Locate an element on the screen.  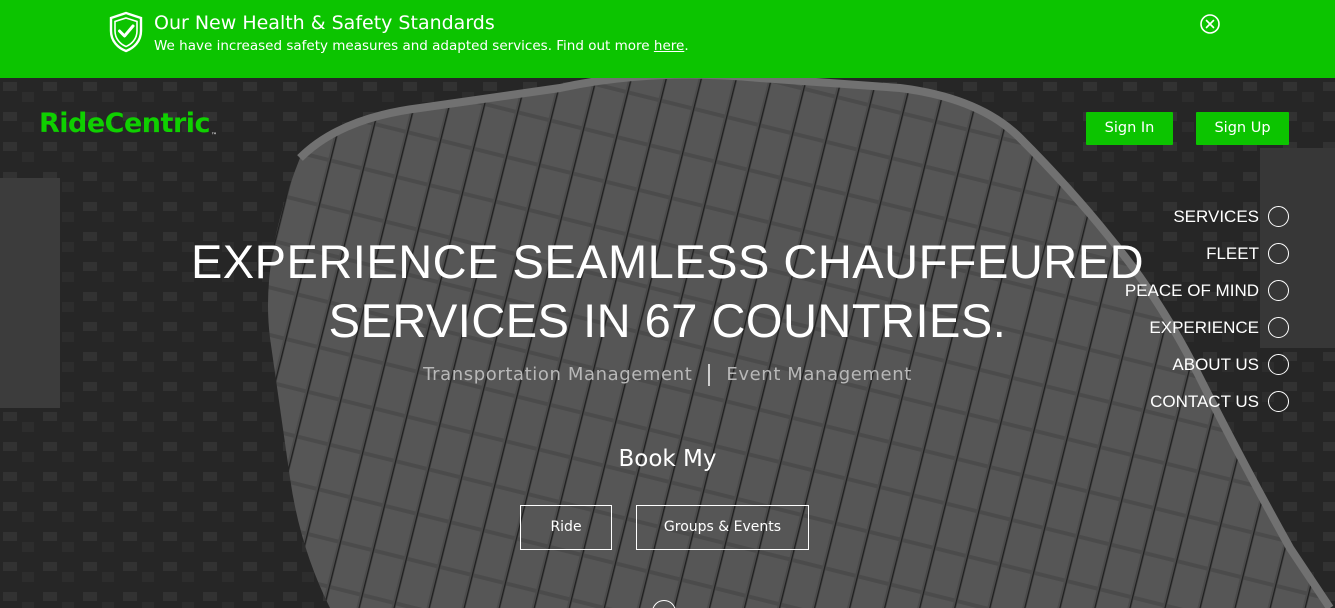
ridecentric-logo: RideCentric™ is located at coordinates (128, 123).